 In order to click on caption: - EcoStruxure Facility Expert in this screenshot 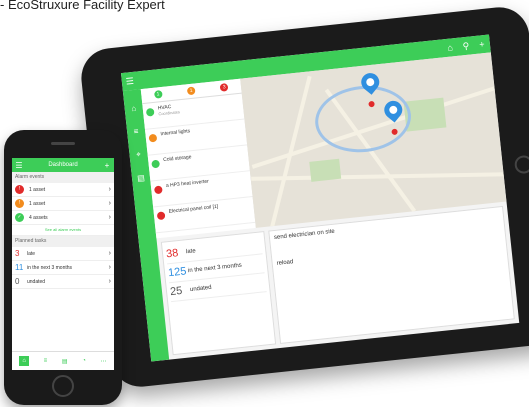, I will do `click(82, 6)`.